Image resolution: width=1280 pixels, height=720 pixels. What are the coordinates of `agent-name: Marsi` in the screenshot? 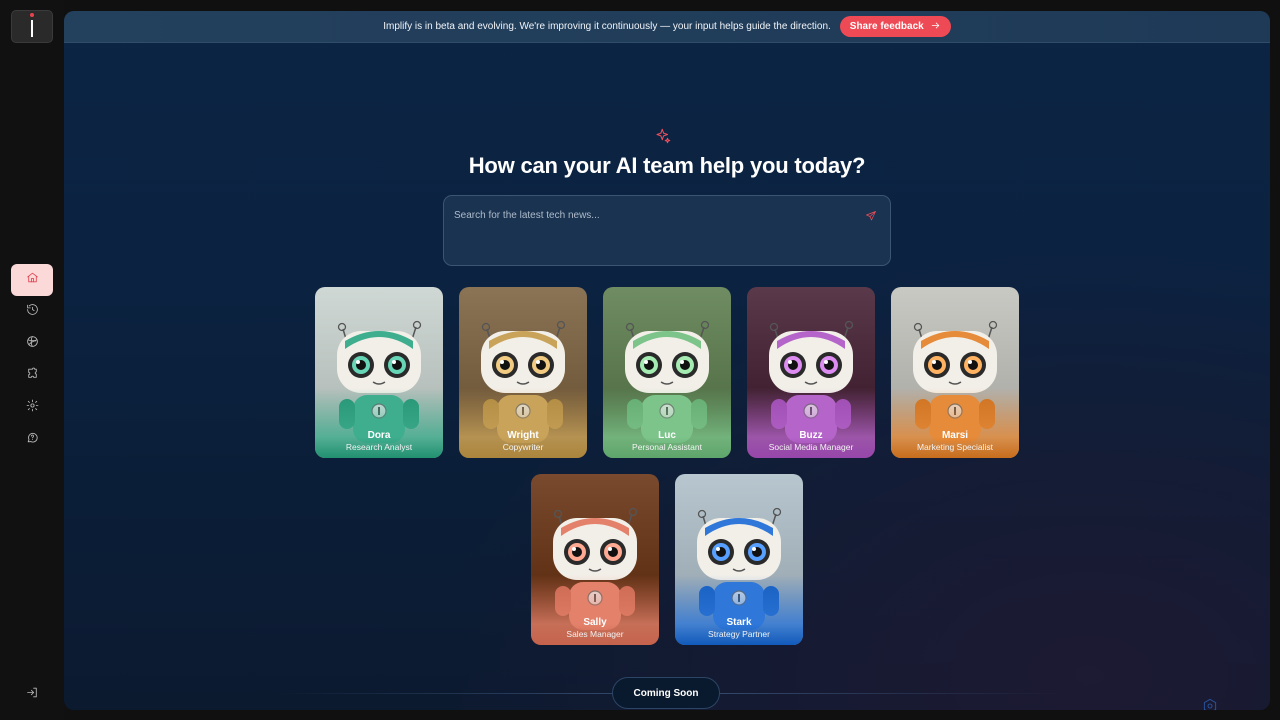 It's located at (955, 435).